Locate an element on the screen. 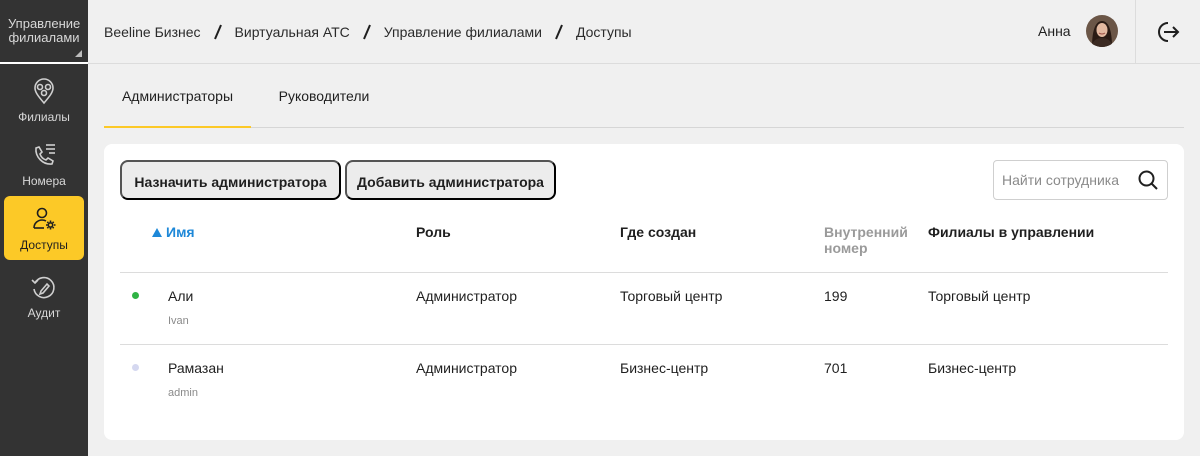  breadcrumb-item: Beeline Бизнес is located at coordinates (152, 32).